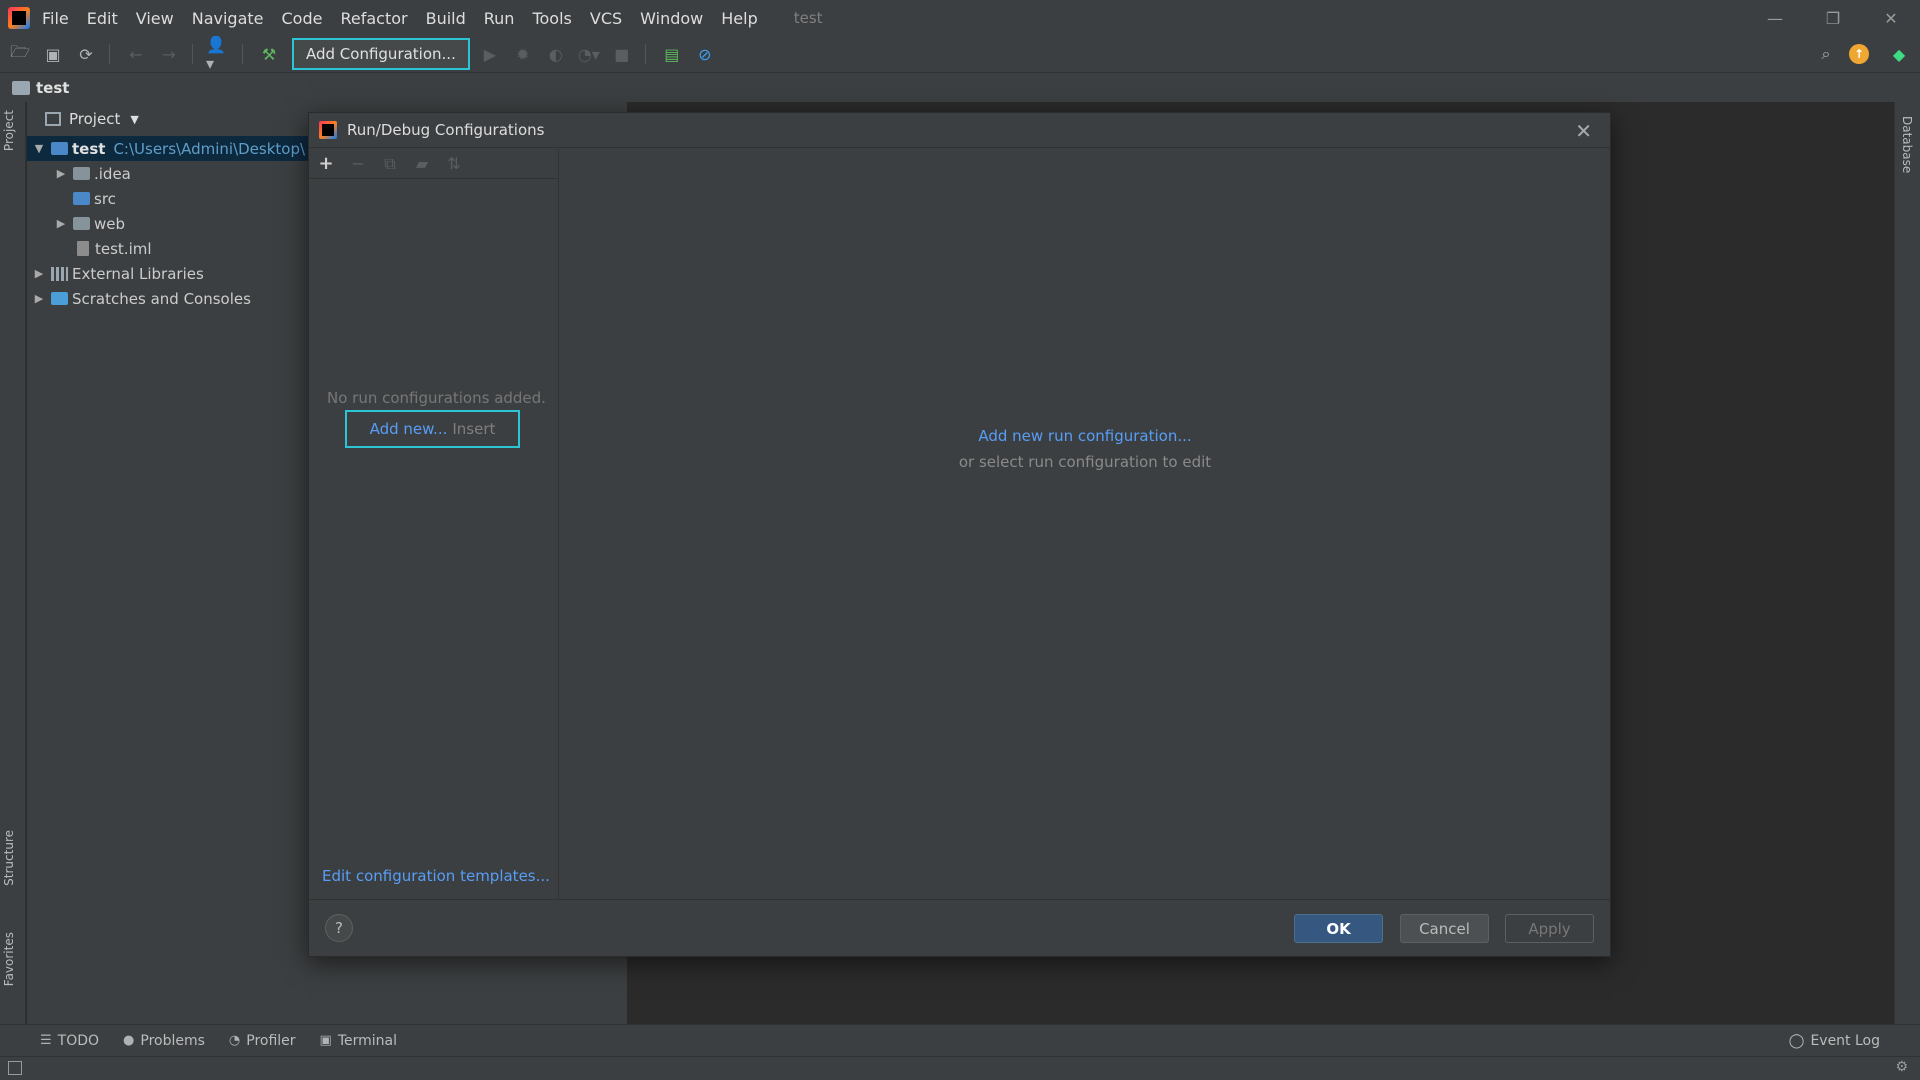 This screenshot has width=1920, height=1080. Describe the element at coordinates (1901, 1067) in the screenshot. I see `settings-gear-icon: ⚙` at that location.